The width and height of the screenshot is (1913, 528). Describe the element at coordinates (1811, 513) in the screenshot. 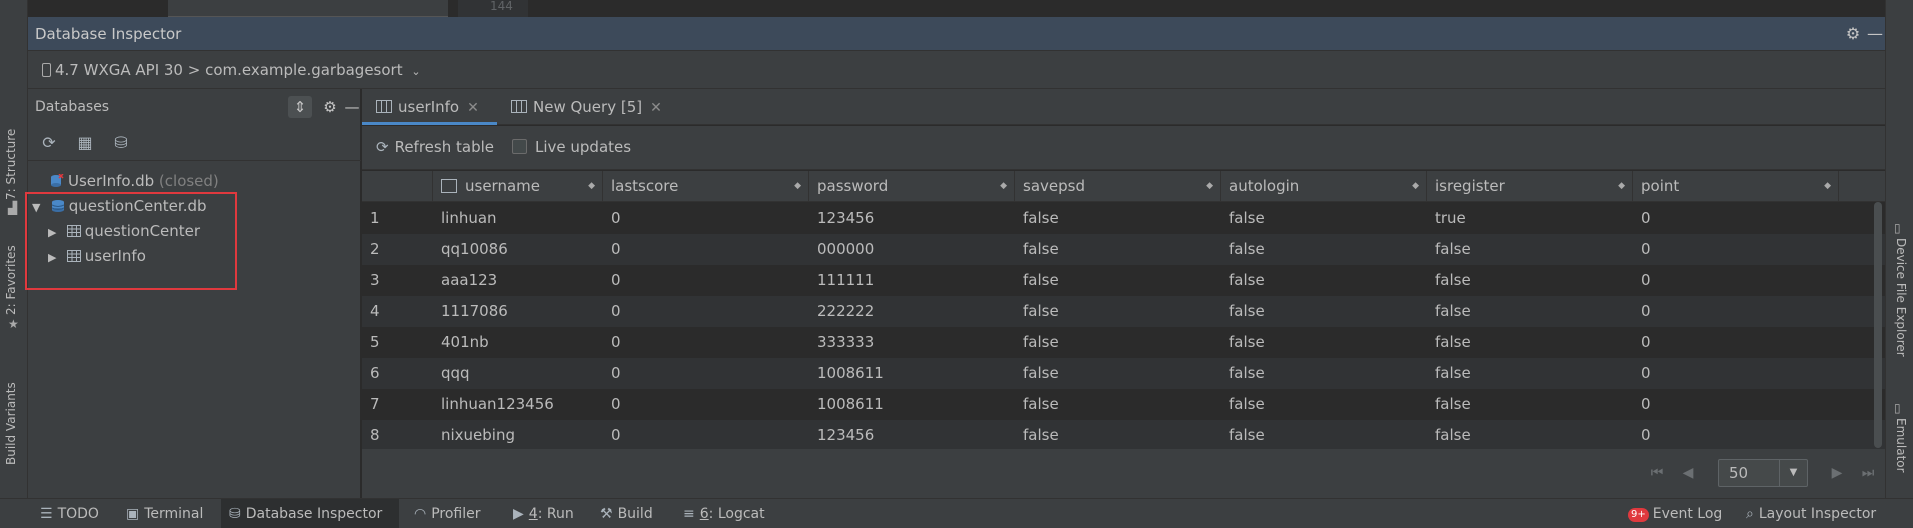

I see `layout-inspector-tab: ⌕ Layout Inspector` at that location.